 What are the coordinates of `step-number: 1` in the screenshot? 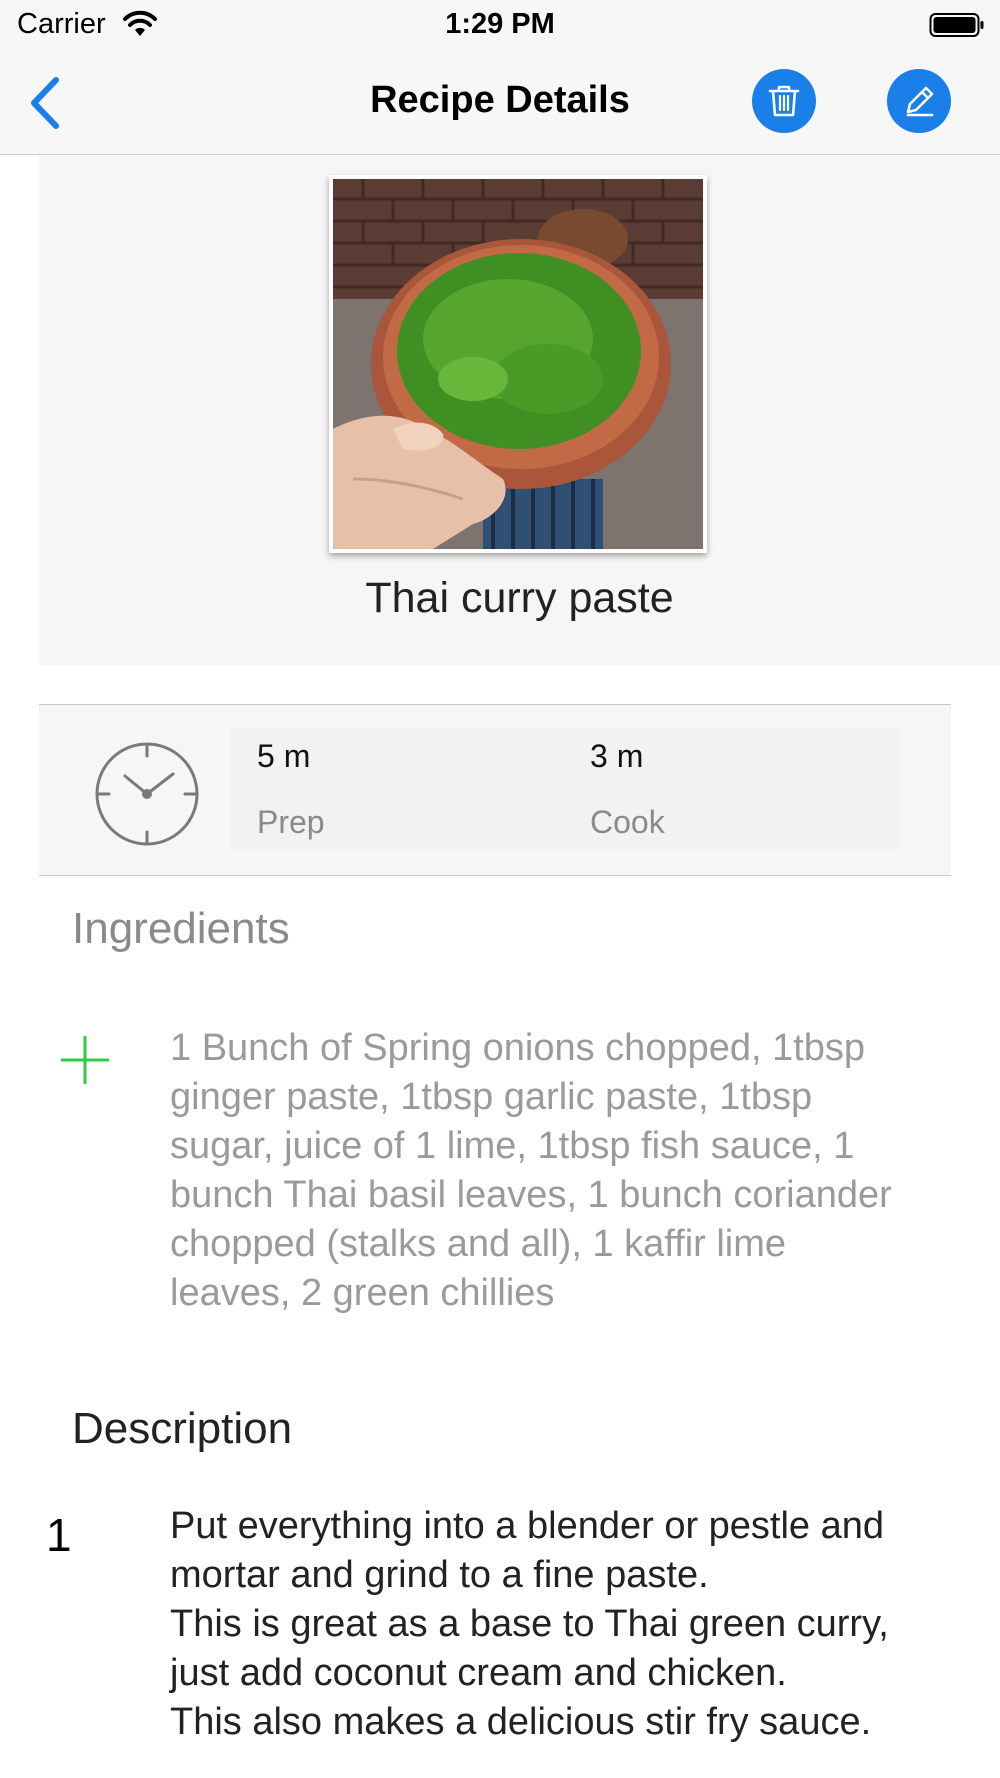 It's located at (59, 1535).